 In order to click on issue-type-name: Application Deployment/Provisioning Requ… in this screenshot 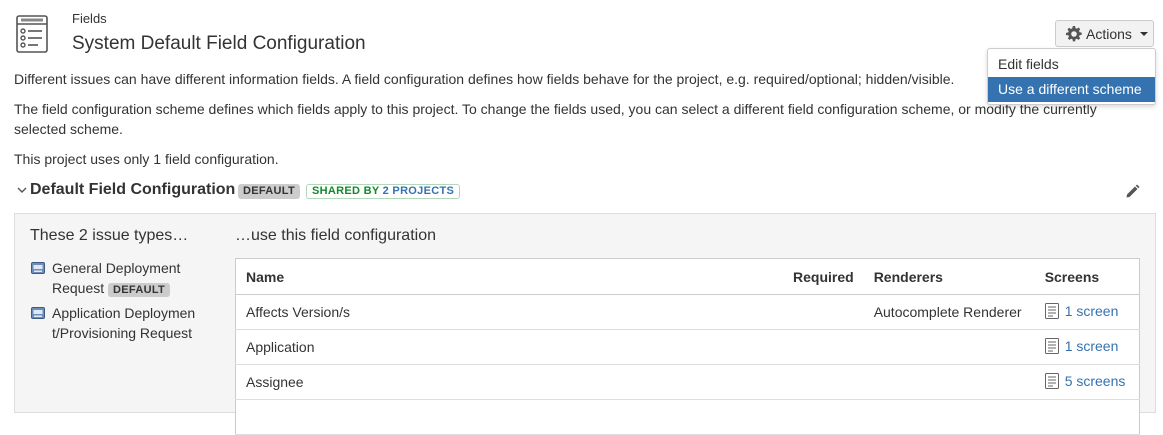, I will do `click(124, 323)`.